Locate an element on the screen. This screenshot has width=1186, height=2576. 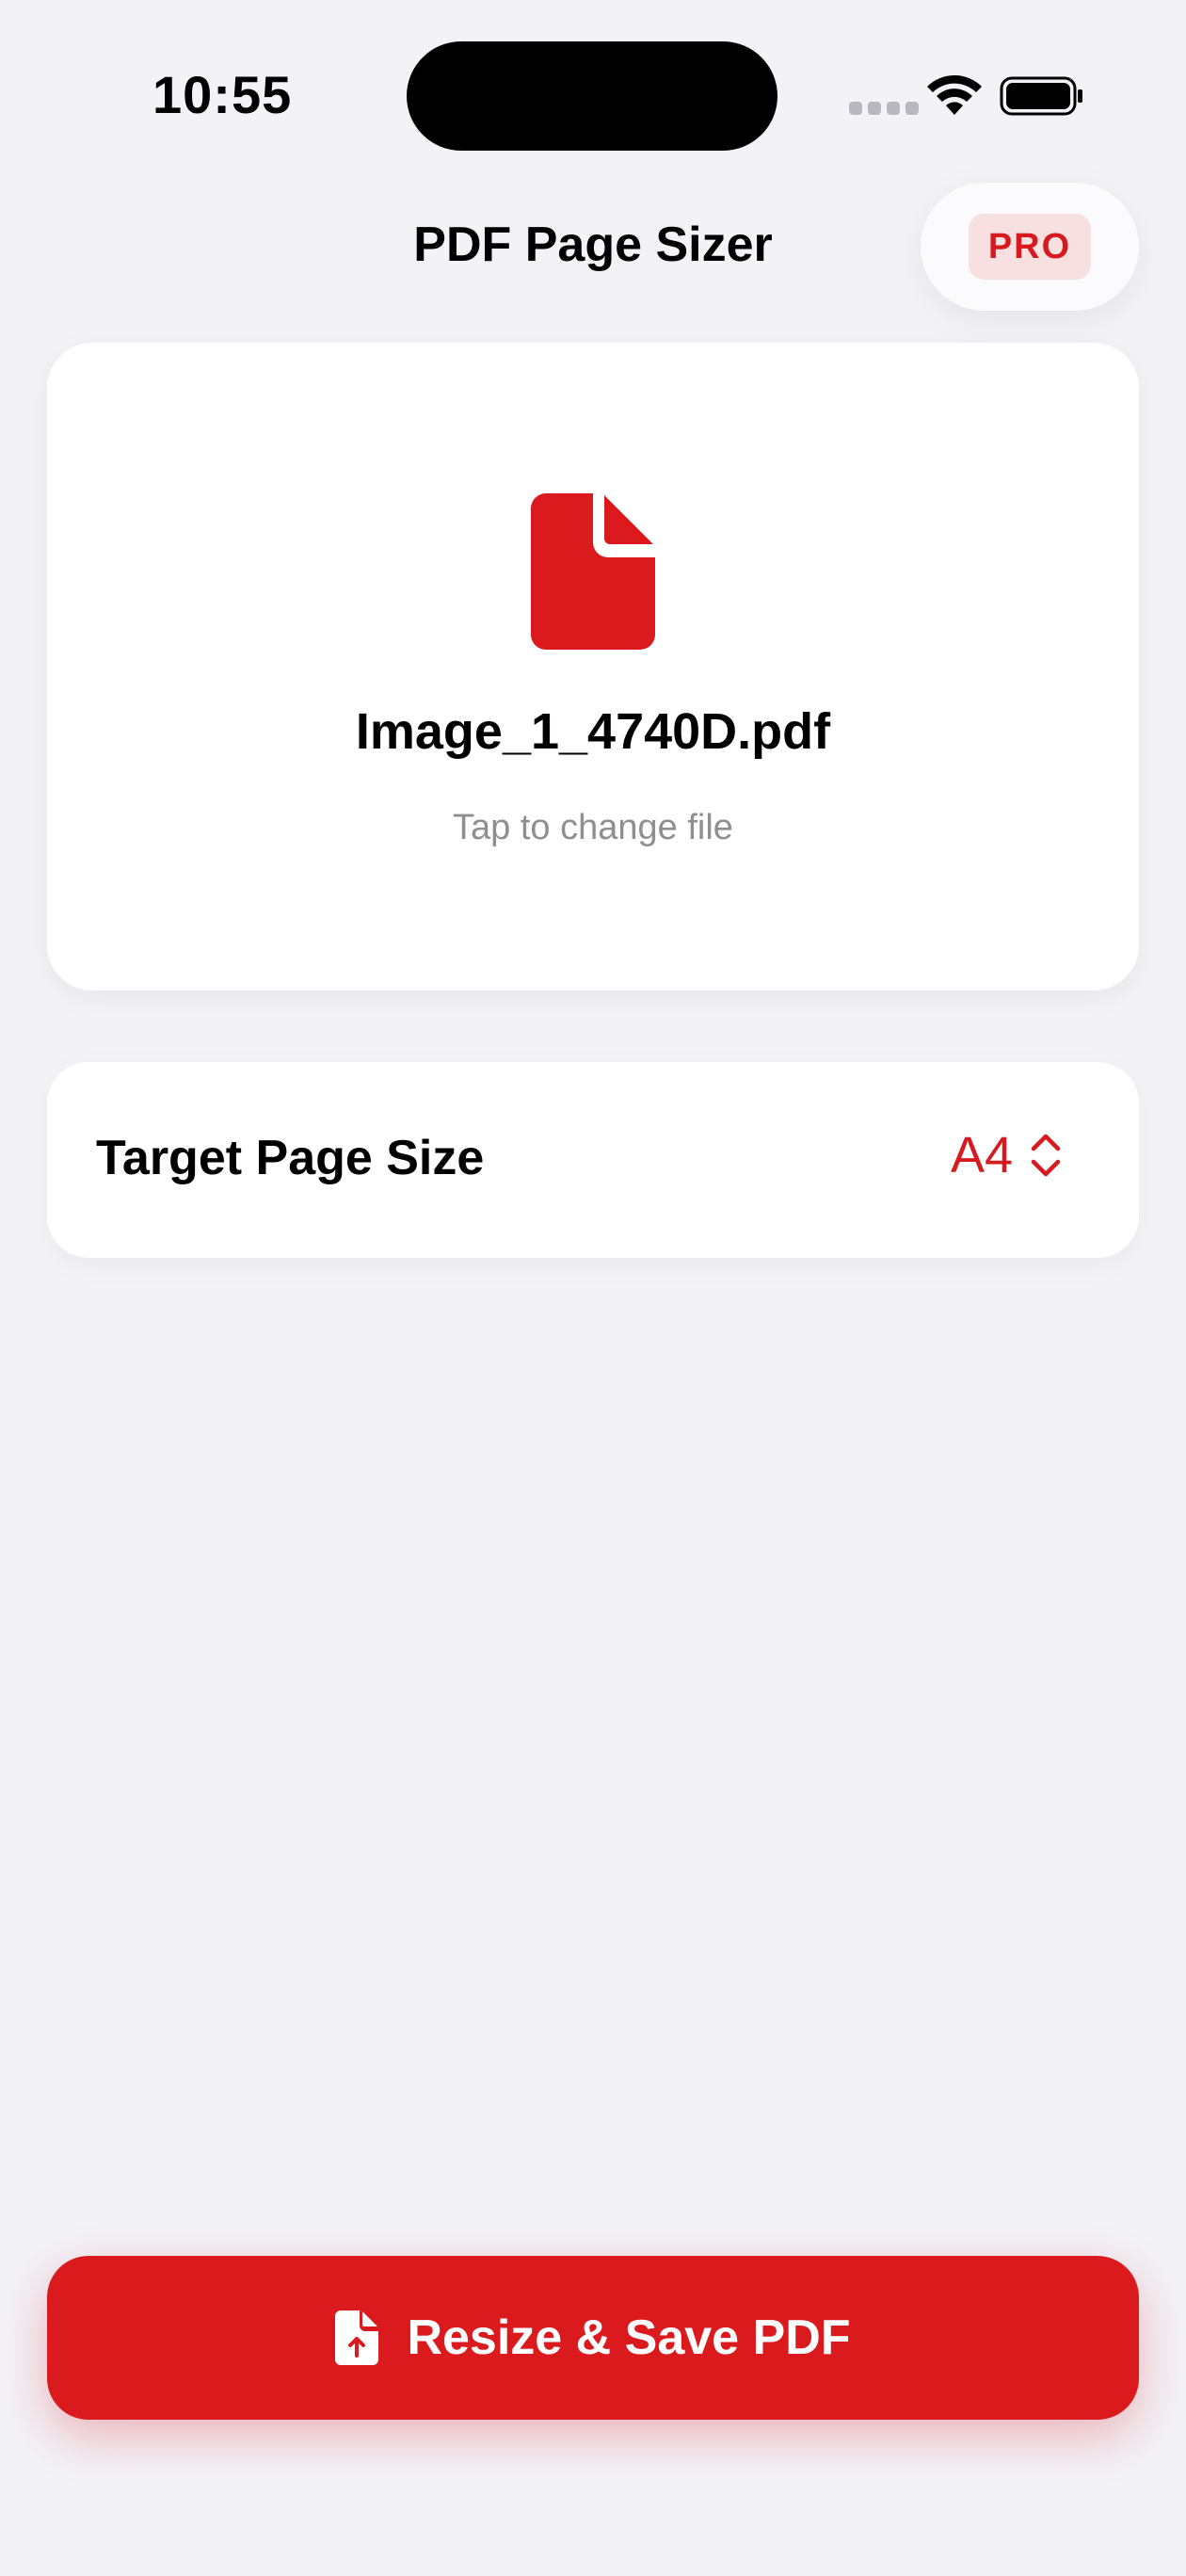
chevron-updown-icon is located at coordinates (1046, 1155).